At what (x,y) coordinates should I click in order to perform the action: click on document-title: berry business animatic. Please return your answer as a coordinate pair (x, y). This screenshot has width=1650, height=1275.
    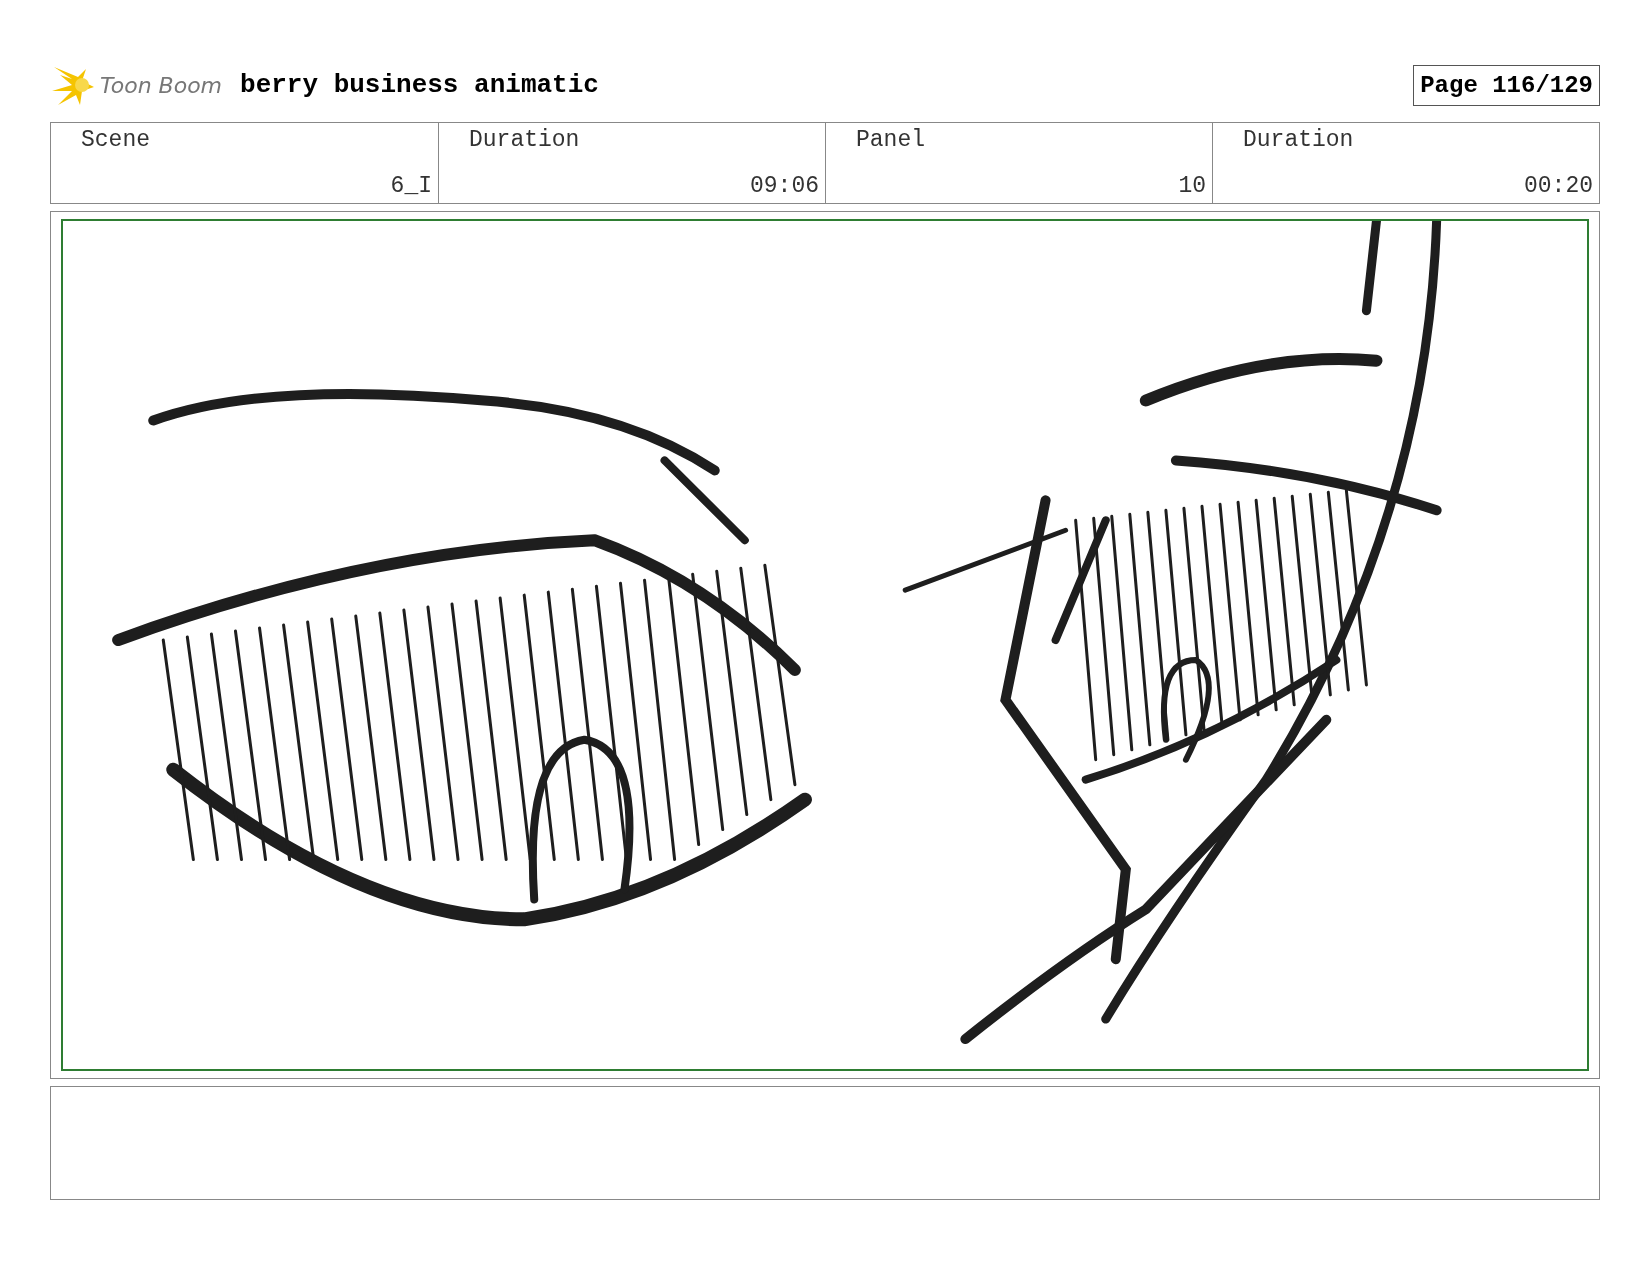
    Looking at the image, I should click on (419, 85).